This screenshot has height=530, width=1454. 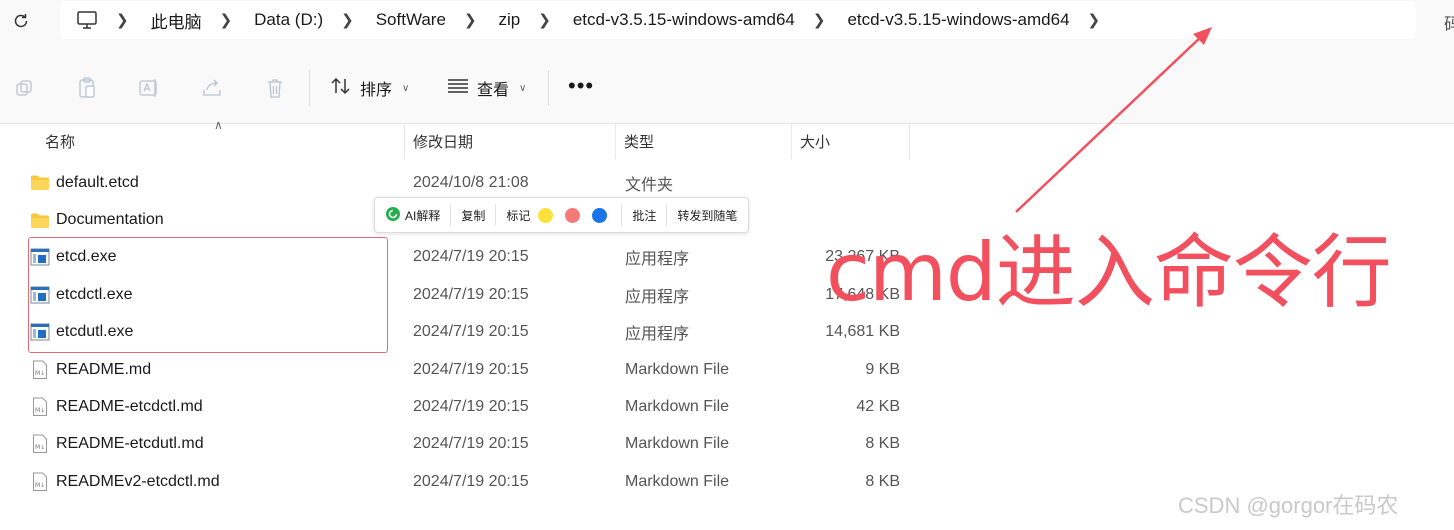 I want to click on selection-popup-toolbar: AI解释 复制 标记 批注 转发到随笔, so click(x=561, y=215).